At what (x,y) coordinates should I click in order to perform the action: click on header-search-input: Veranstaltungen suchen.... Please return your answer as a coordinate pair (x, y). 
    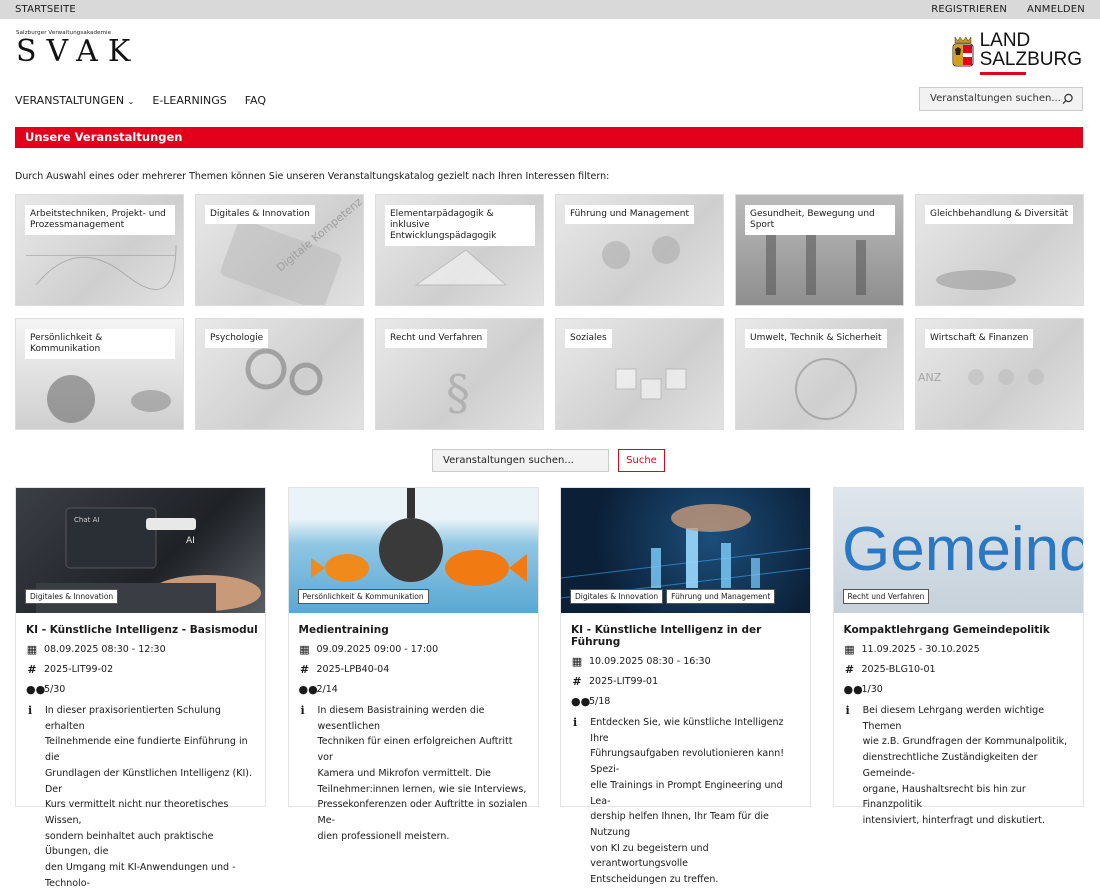
    Looking at the image, I should click on (1001, 99).